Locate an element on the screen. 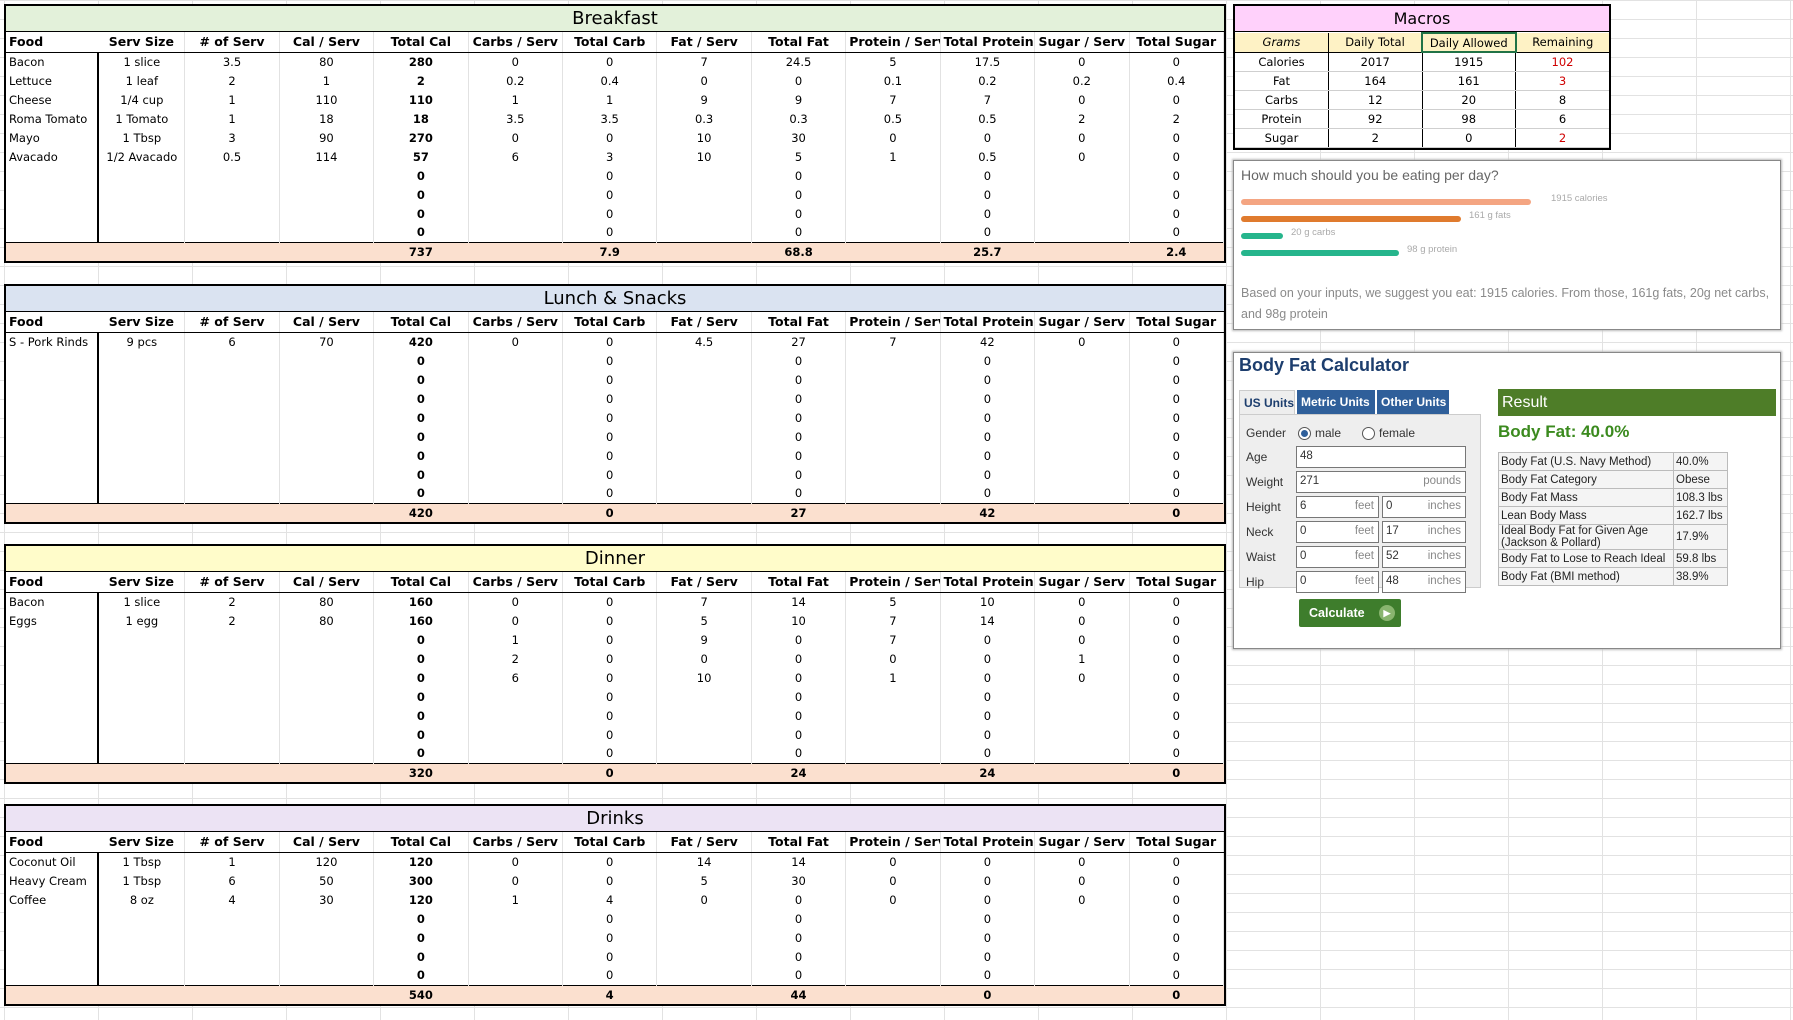 This screenshot has height=1020, width=1793. table-cell: Cheese is located at coordinates (53, 99).